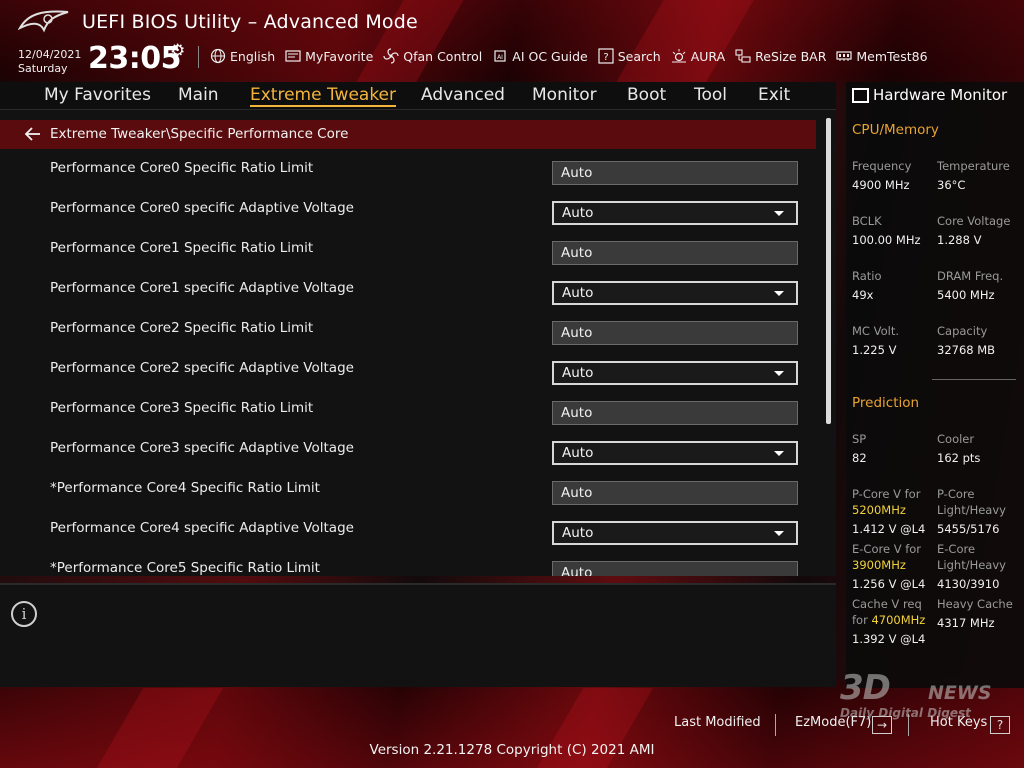 Image resolution: width=1024 pixels, height=768 pixels. What do you see at coordinates (865, 688) in the screenshot?
I see `watermark-brand: 3D` at bounding box center [865, 688].